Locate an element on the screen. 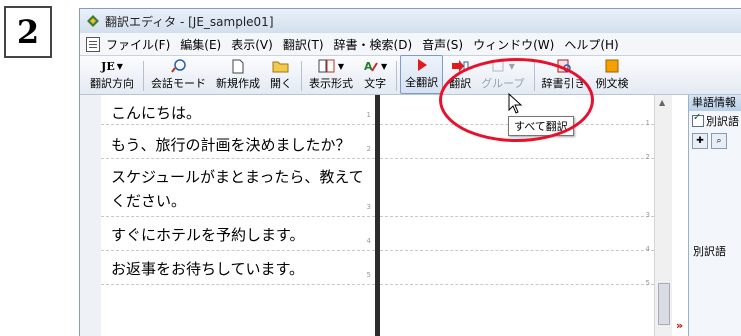 The height and width of the screenshot is (336, 741). alt-translation-checkbox: 別訳語 is located at coordinates (715, 121).